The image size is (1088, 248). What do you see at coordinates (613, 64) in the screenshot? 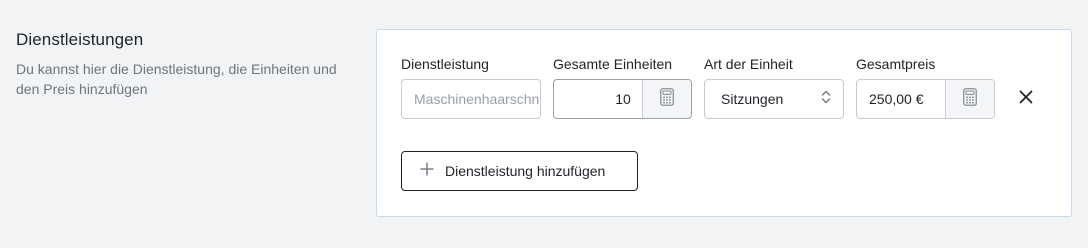
I see `total-units-label: Gesamte Einheiten` at bounding box center [613, 64].